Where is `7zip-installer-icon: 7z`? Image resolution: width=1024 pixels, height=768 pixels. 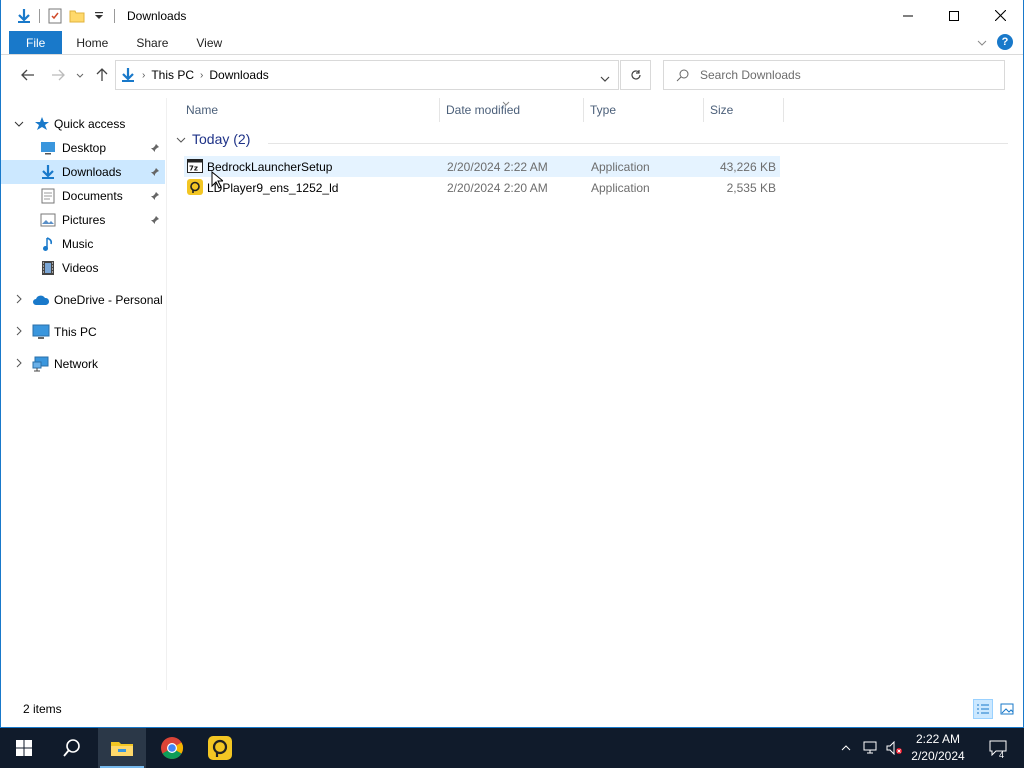
7zip-installer-icon: 7z is located at coordinates (195, 166).